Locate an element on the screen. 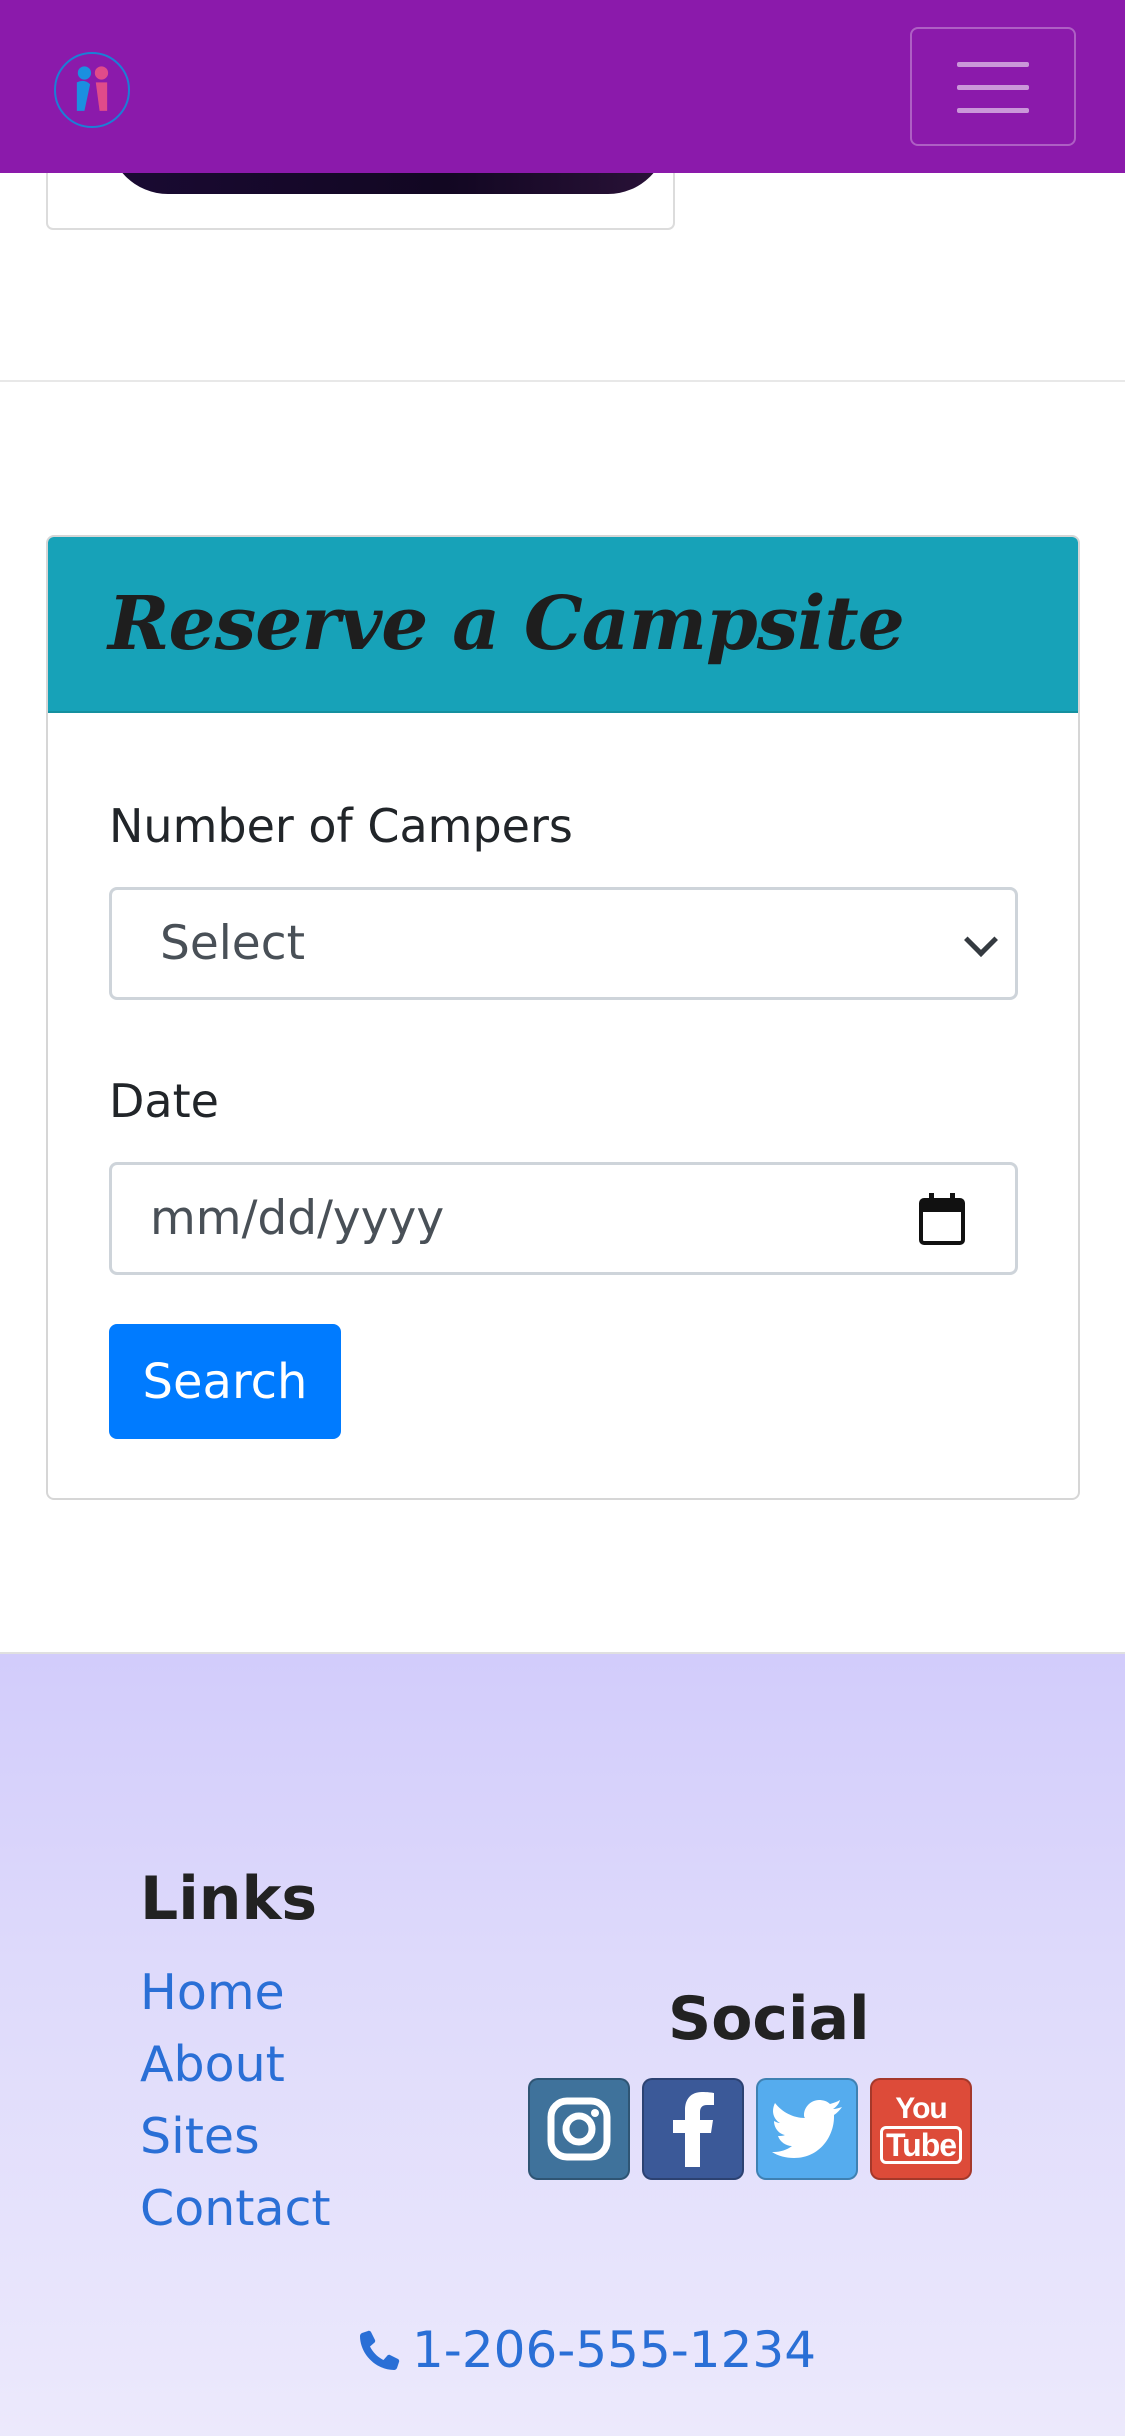  calendar-icon is located at coordinates (942, 1219).